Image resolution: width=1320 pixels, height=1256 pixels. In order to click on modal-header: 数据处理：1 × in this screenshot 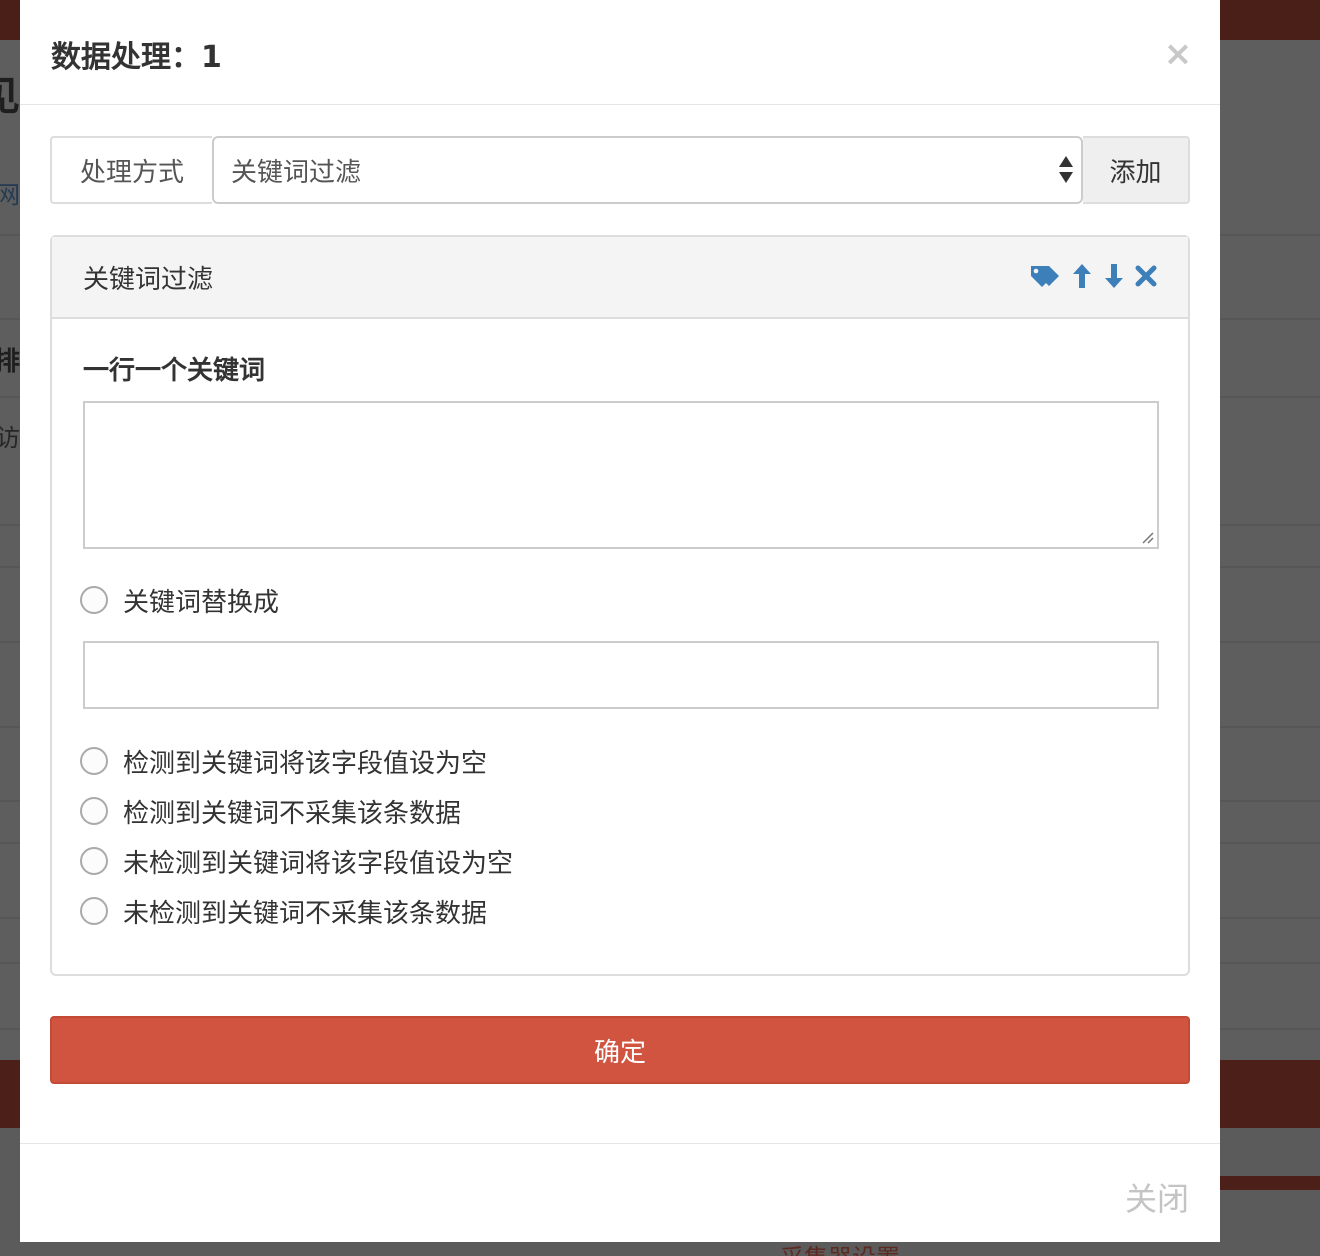, I will do `click(620, 52)`.